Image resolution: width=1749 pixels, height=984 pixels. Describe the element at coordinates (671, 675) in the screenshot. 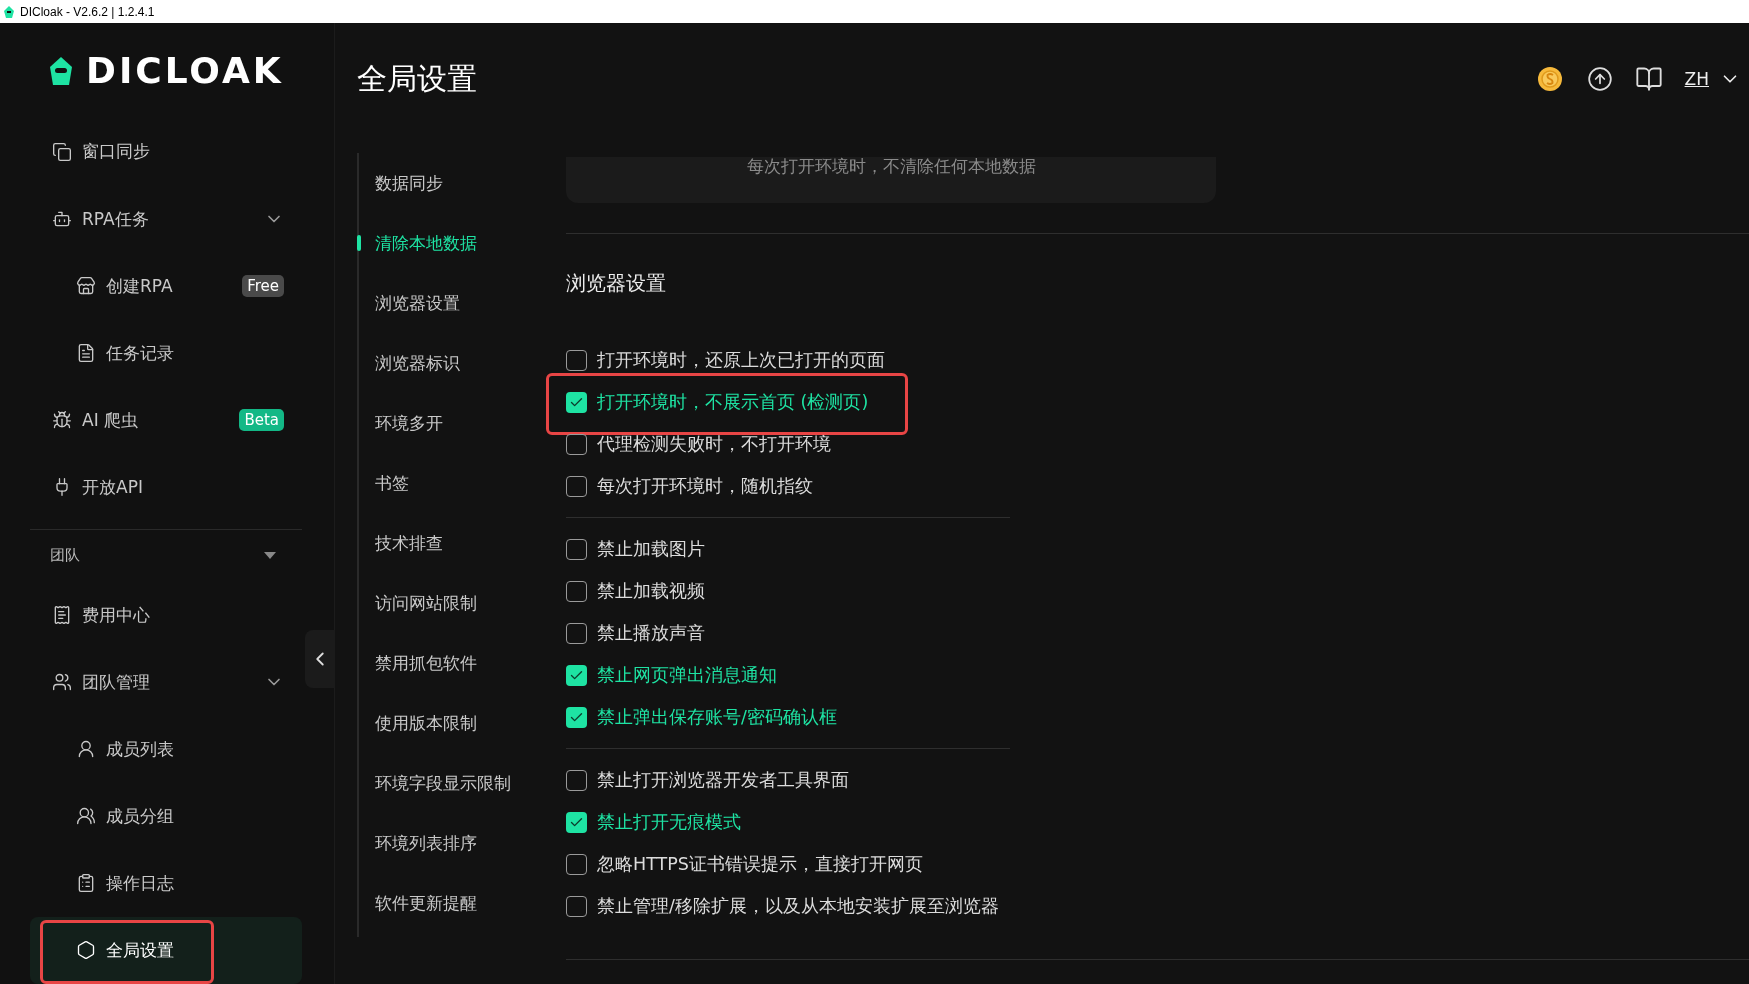

I see `checkbox-option: 禁止网页弹出消息通知` at that location.